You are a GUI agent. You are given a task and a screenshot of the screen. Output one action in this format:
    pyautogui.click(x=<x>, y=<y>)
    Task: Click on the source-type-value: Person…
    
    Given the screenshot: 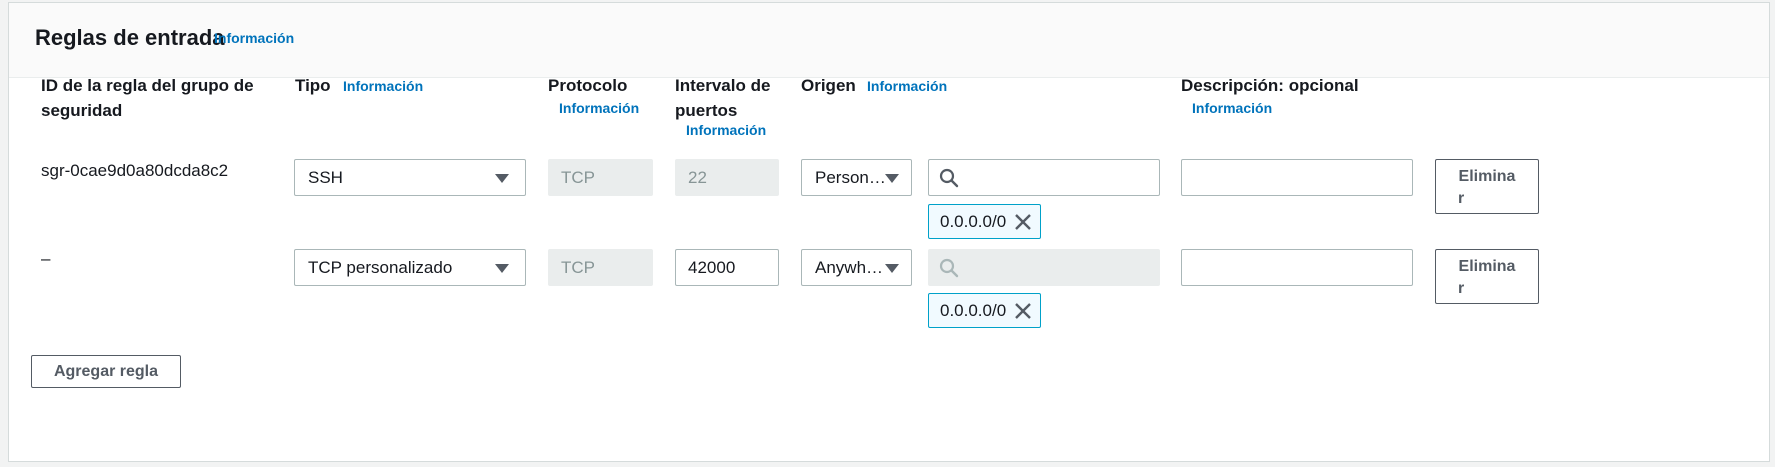 What is the action you would take?
    pyautogui.click(x=850, y=177)
    